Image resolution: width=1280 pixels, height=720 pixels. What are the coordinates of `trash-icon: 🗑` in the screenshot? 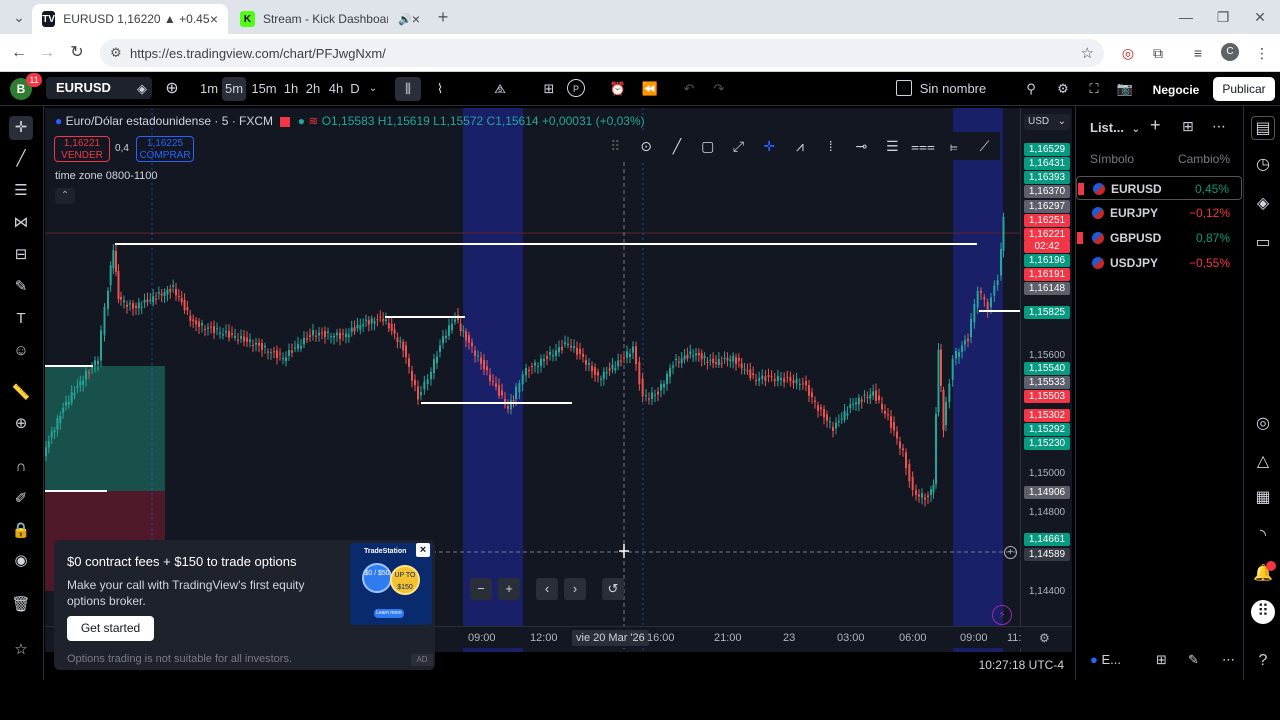 It's located at (21, 605).